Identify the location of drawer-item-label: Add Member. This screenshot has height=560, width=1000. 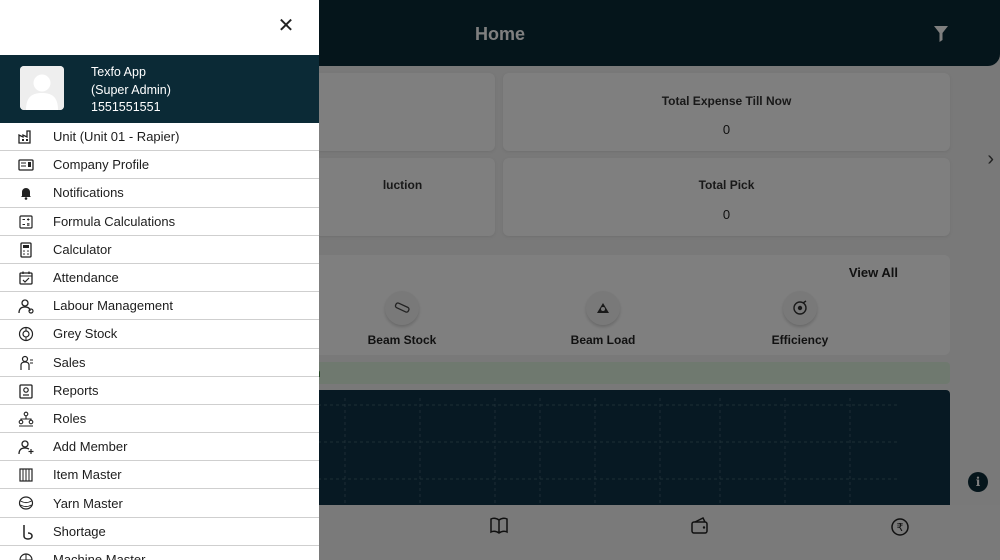
(90, 447).